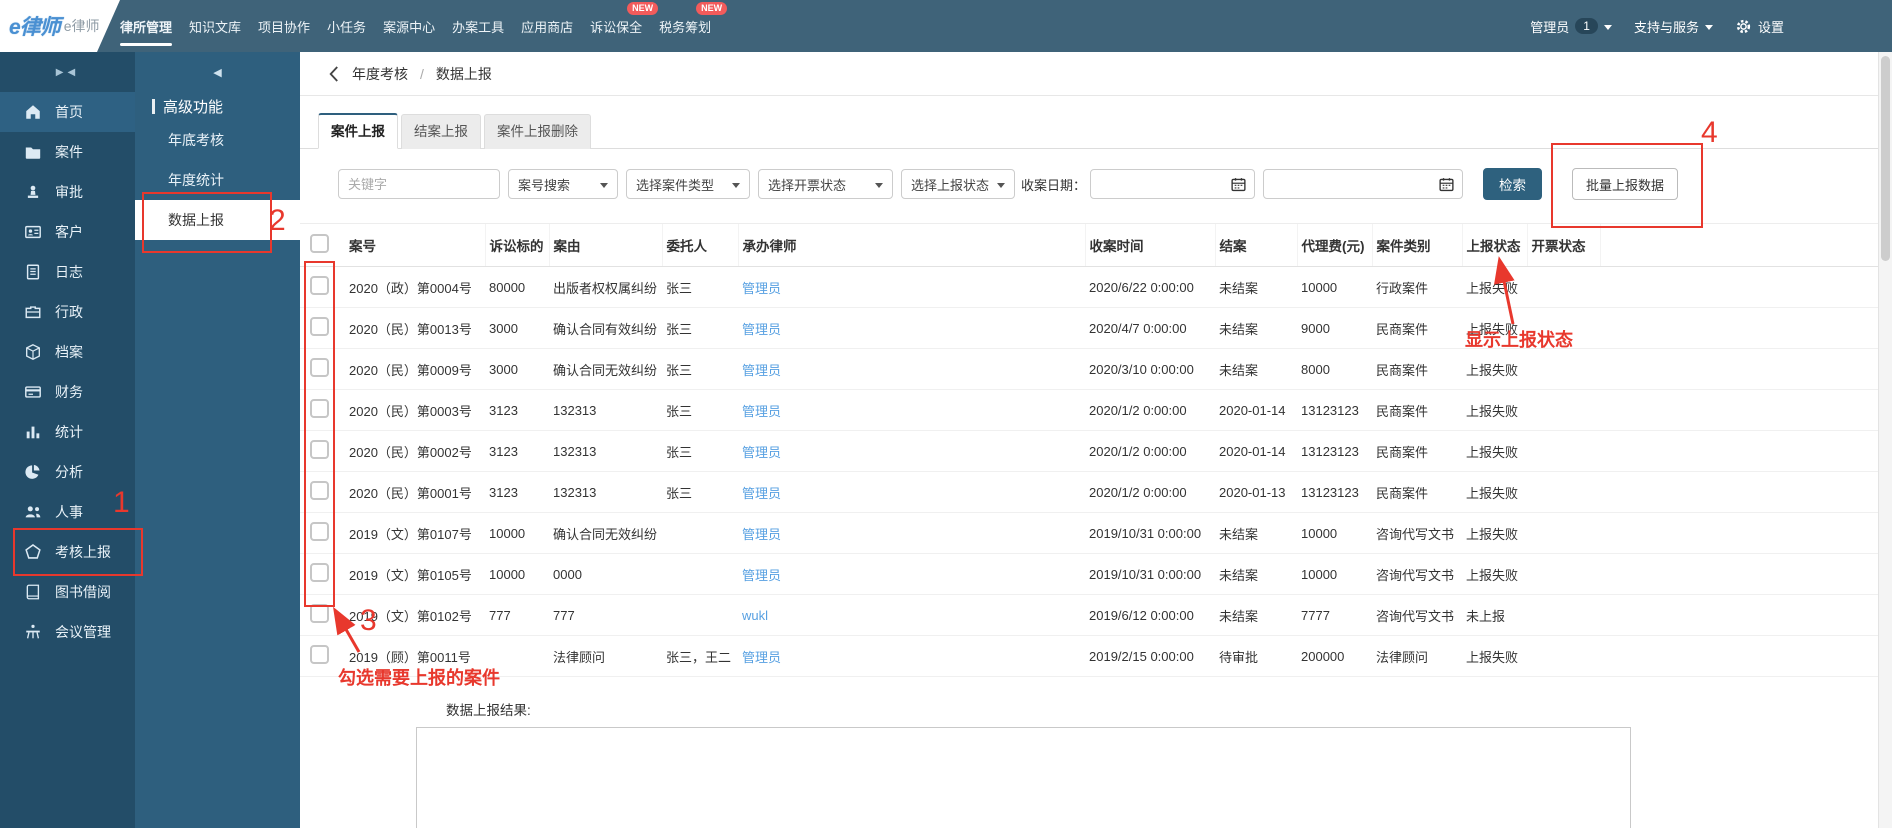 Image resolution: width=1892 pixels, height=828 pixels. I want to click on subsidebar-item-year-end-assessment: 年底考核, so click(217, 140).